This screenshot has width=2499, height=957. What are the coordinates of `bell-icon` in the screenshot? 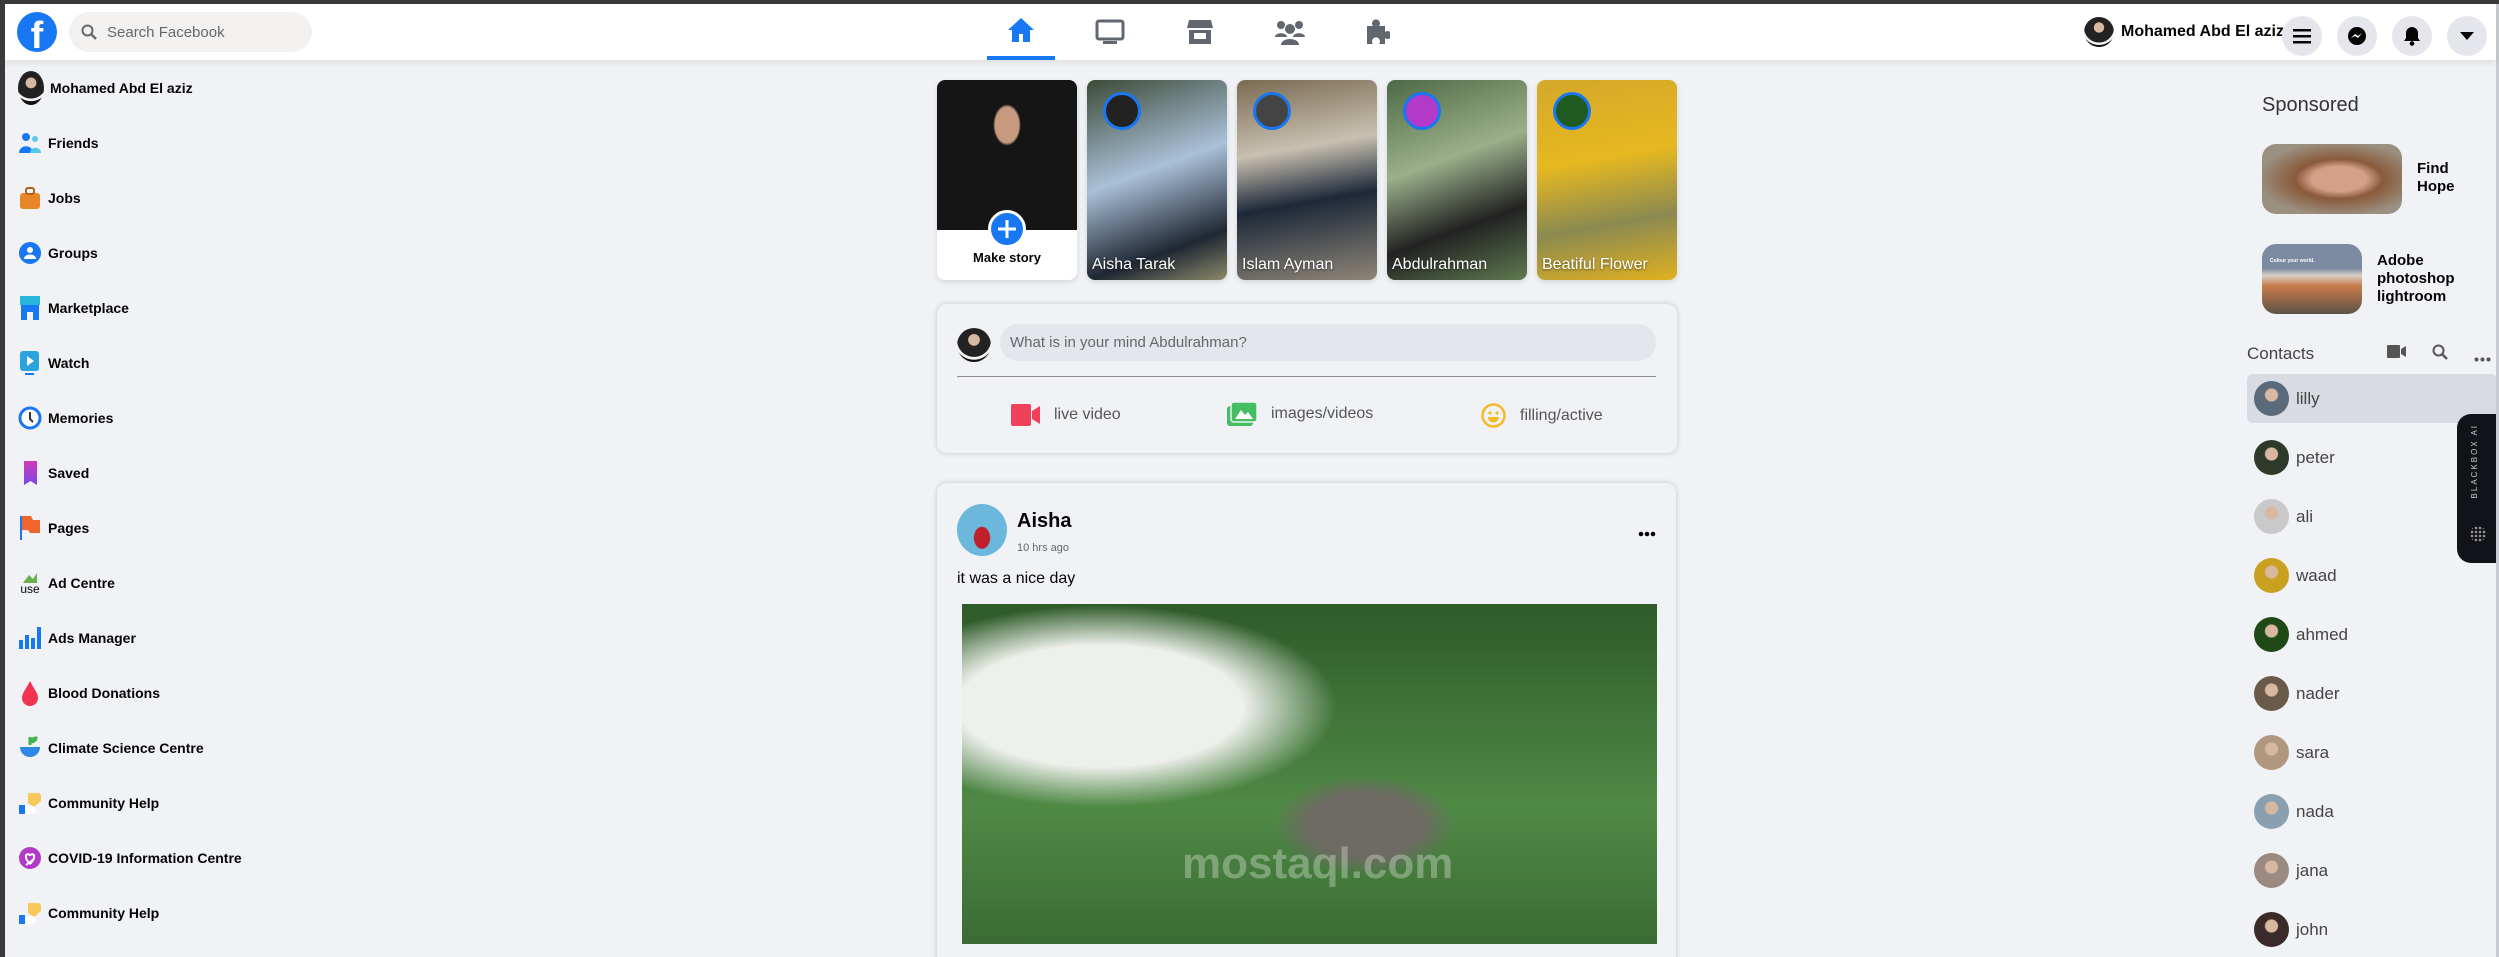 It's located at (2412, 36).